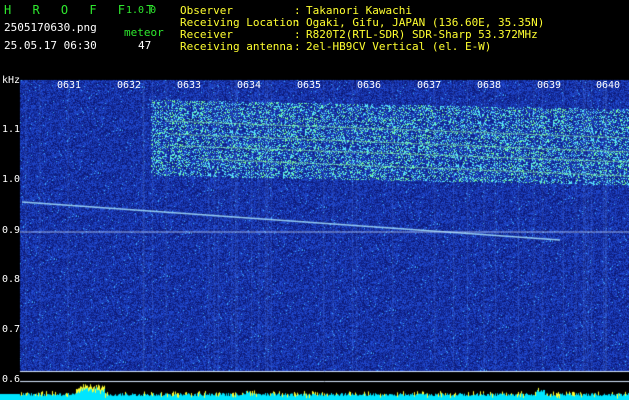 The width and height of the screenshot is (629, 400). What do you see at coordinates (249, 85) in the screenshot?
I see `x-tick-label: 0634` at bounding box center [249, 85].